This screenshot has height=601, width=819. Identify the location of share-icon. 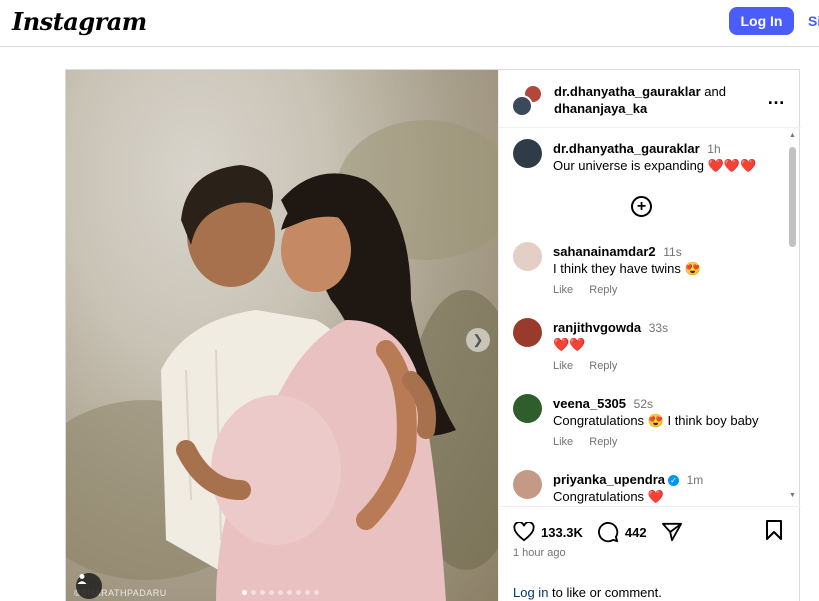
(672, 532).